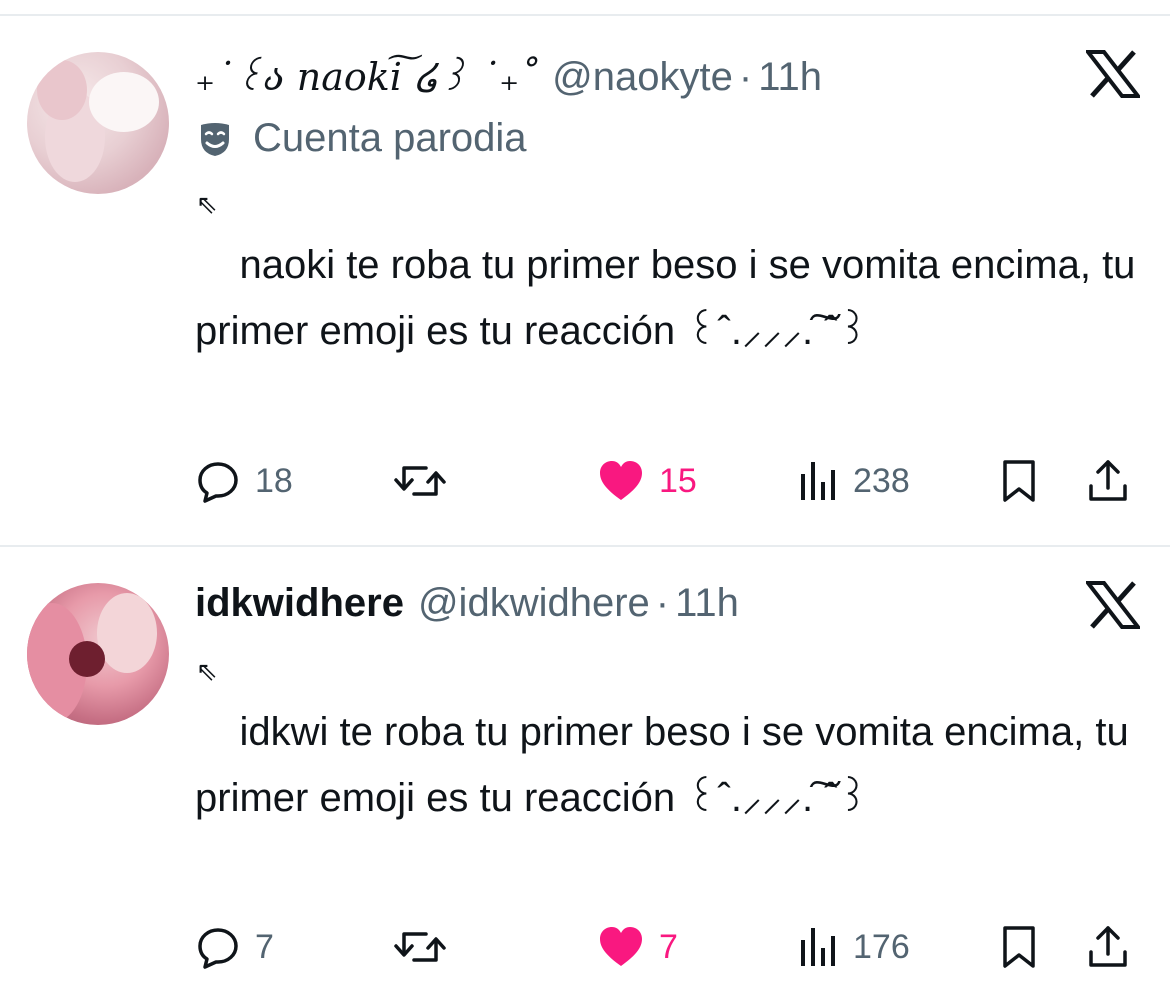  I want to click on tweet-header: idkwidhere @idkwidhere · 11h, so click(467, 606).